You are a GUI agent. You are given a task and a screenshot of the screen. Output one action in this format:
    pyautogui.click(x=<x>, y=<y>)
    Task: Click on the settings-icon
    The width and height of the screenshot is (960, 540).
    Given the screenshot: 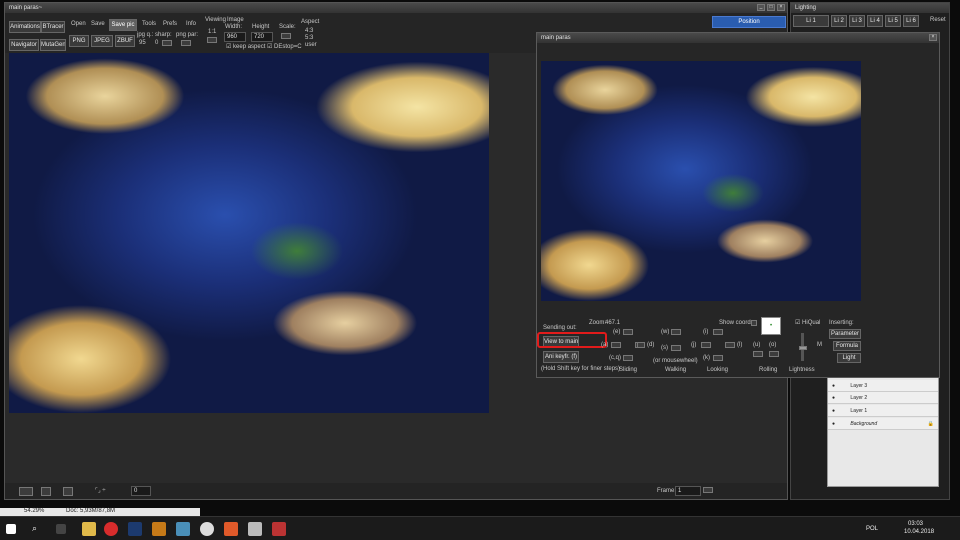 What is the action you would take?
    pyautogui.click(x=207, y=529)
    